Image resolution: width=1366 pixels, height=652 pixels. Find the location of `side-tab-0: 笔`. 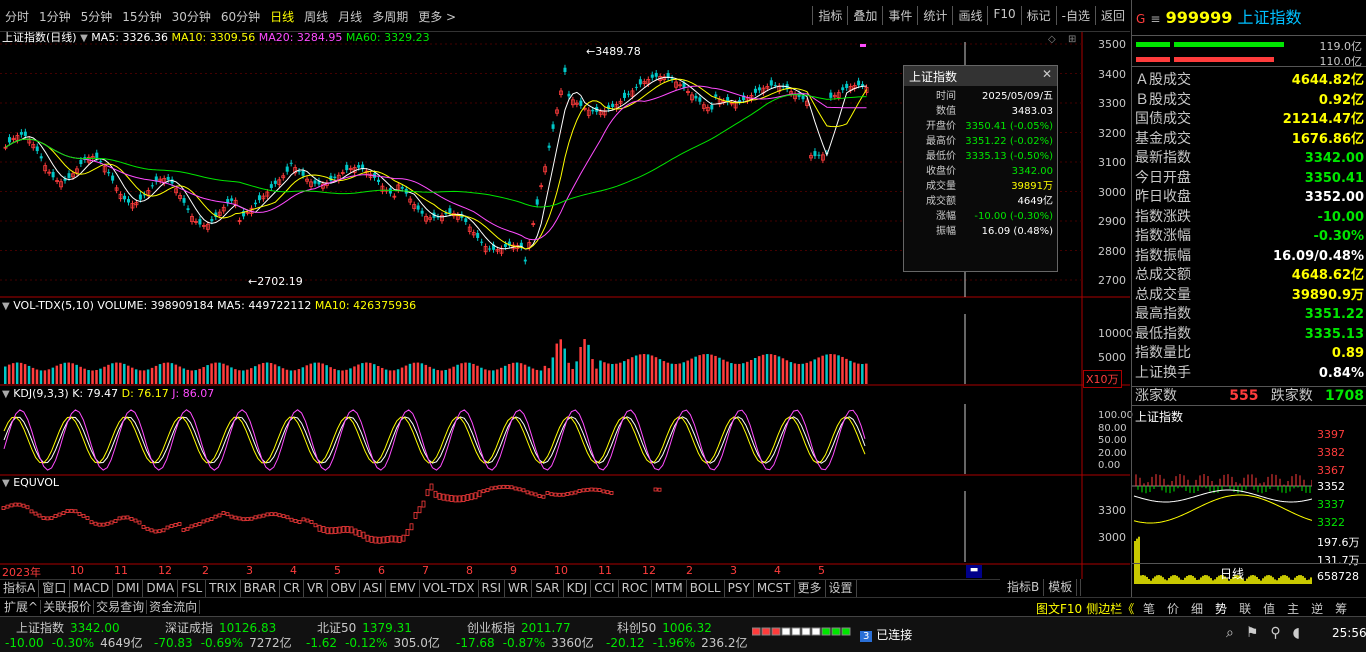

side-tab-0: 笔 is located at coordinates (1149, 609).